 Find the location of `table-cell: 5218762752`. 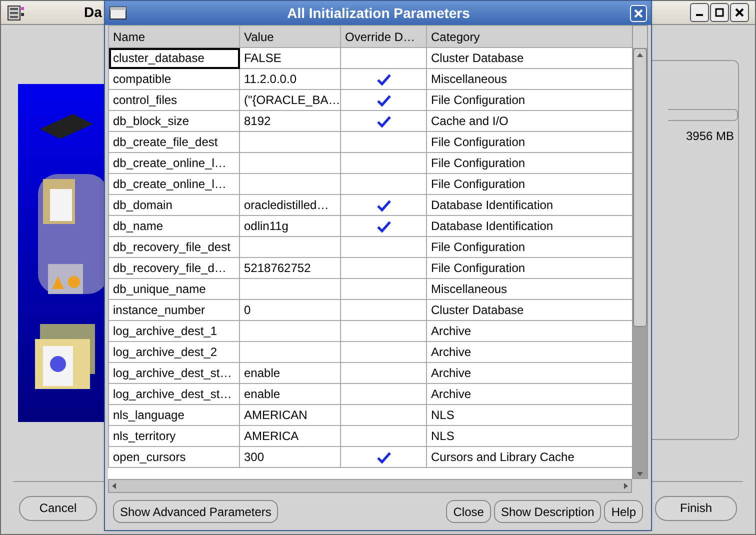

table-cell: 5218762752 is located at coordinates (290, 268).